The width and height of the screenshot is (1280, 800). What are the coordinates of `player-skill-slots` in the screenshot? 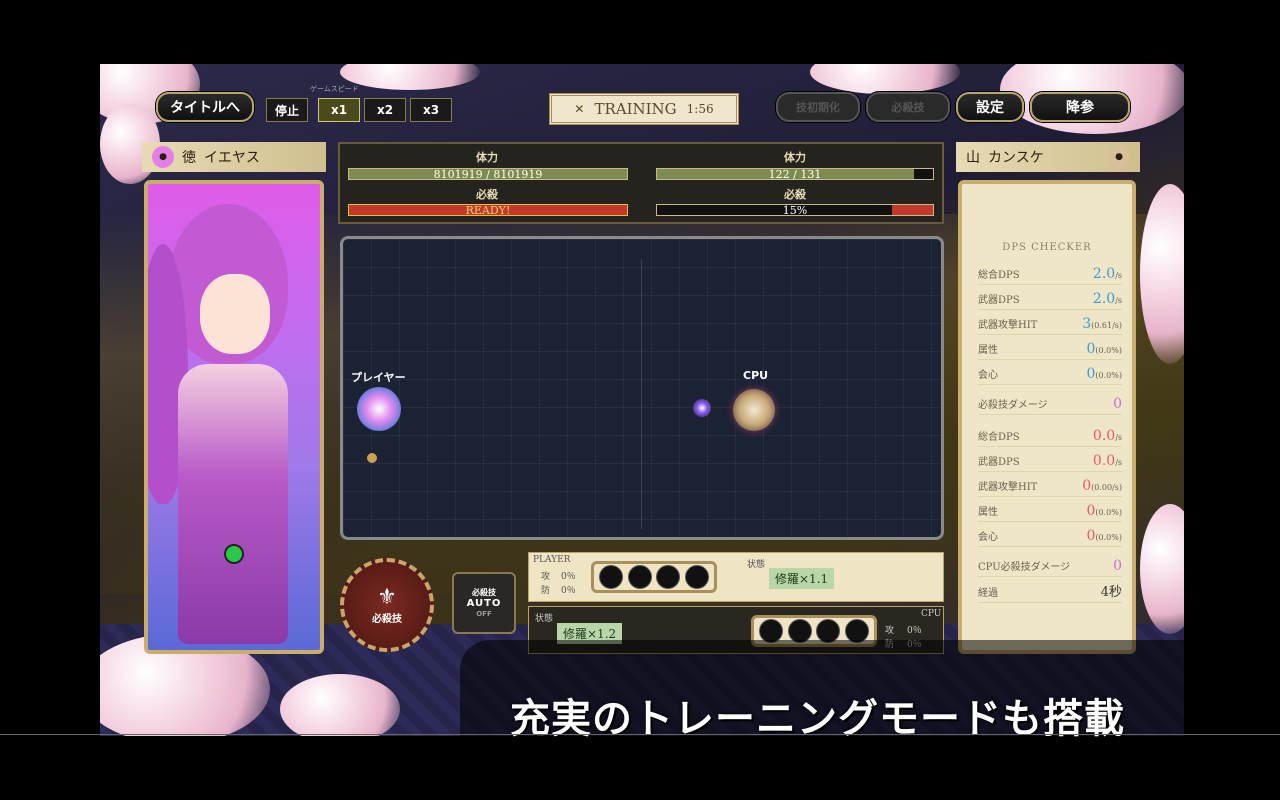 It's located at (654, 577).